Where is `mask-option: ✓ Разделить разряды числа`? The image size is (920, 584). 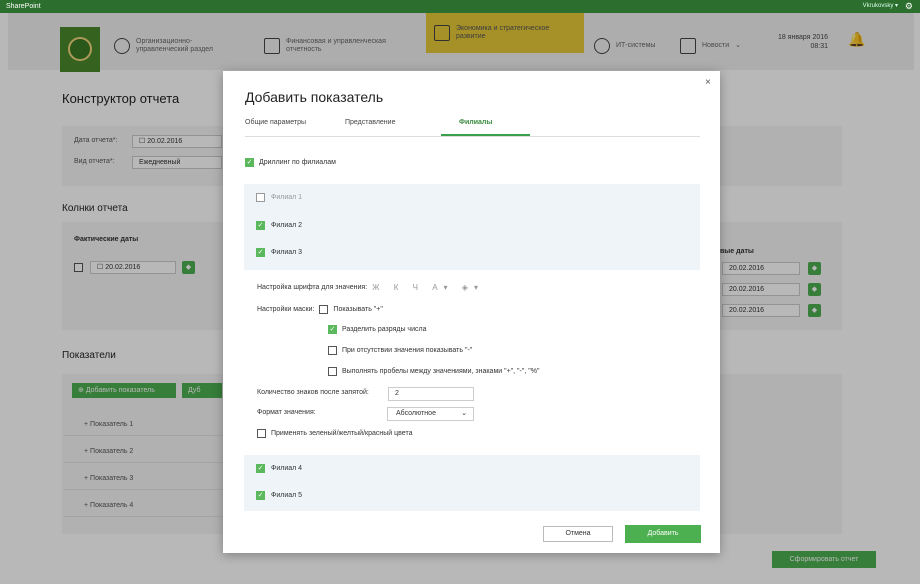 mask-option: ✓ Разделить разряды числа is located at coordinates (377, 329).